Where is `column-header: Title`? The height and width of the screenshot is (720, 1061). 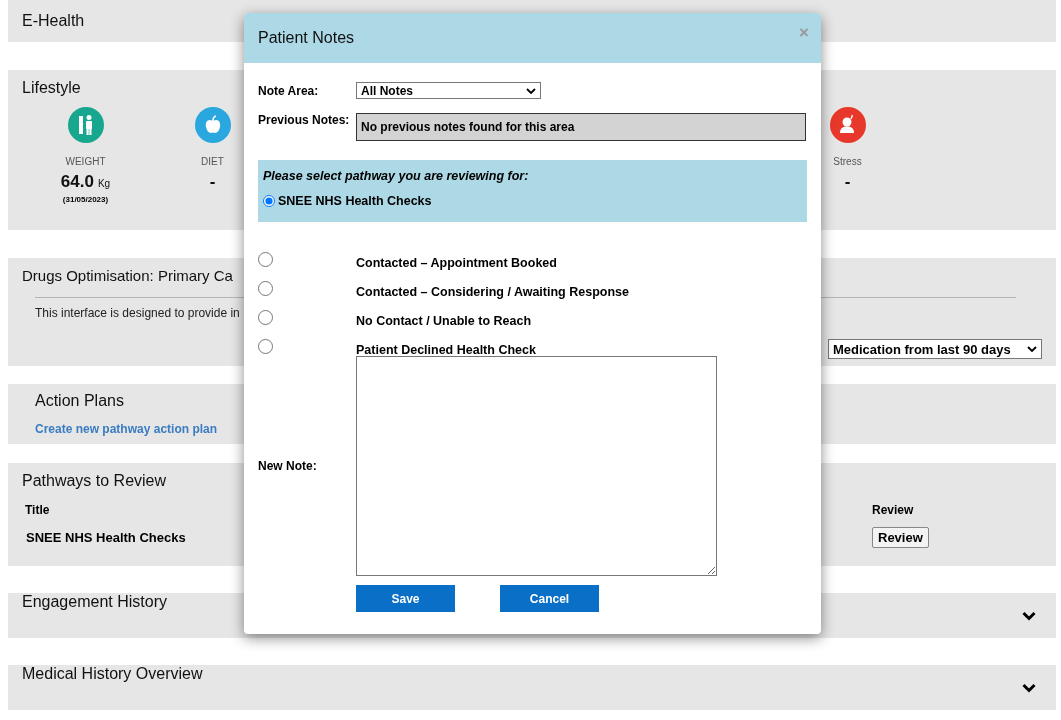
column-header: Title is located at coordinates (37, 510).